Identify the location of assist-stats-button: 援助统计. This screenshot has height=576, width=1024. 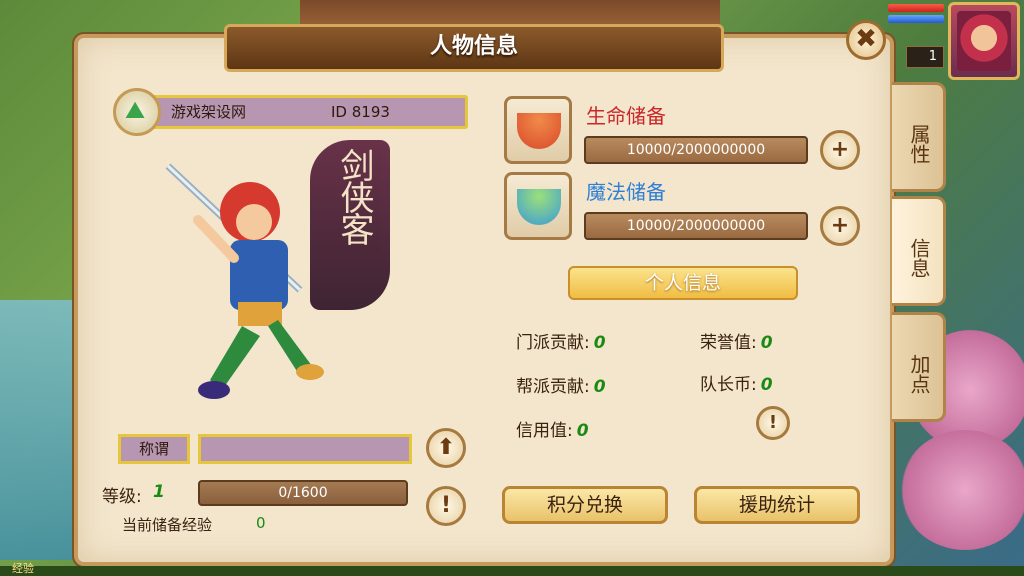
(777, 505).